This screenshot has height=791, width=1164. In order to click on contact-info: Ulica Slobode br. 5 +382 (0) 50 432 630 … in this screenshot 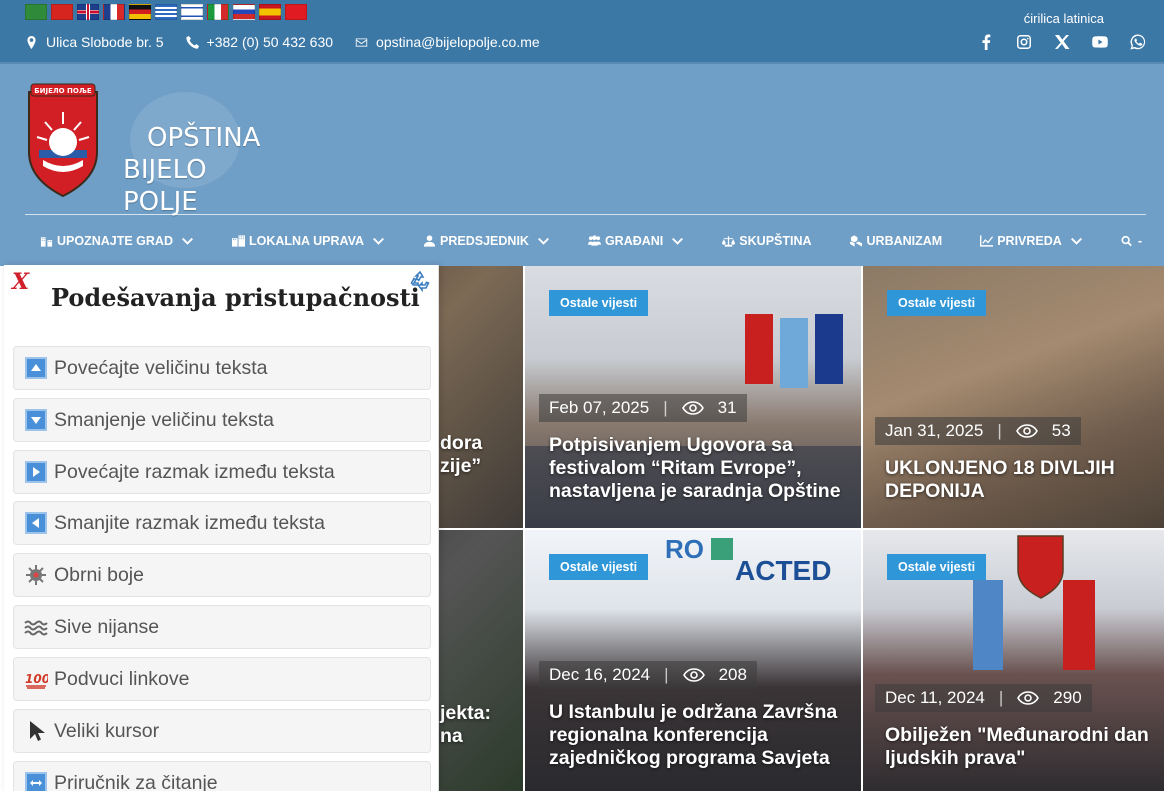, I will do `click(282, 42)`.